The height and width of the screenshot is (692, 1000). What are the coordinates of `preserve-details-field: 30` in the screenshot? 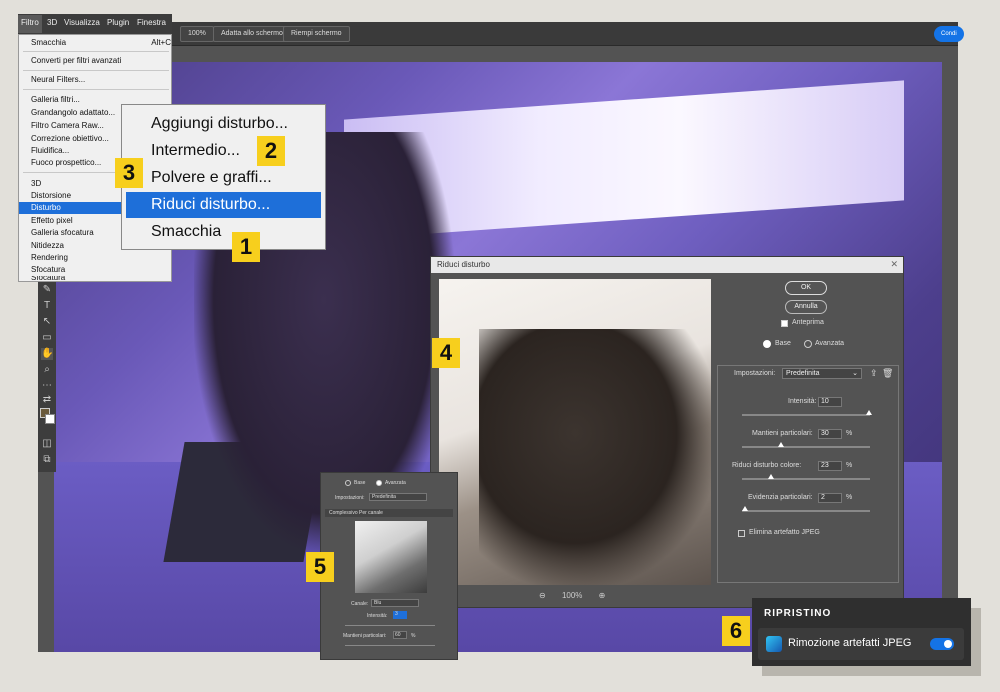 It's located at (830, 434).